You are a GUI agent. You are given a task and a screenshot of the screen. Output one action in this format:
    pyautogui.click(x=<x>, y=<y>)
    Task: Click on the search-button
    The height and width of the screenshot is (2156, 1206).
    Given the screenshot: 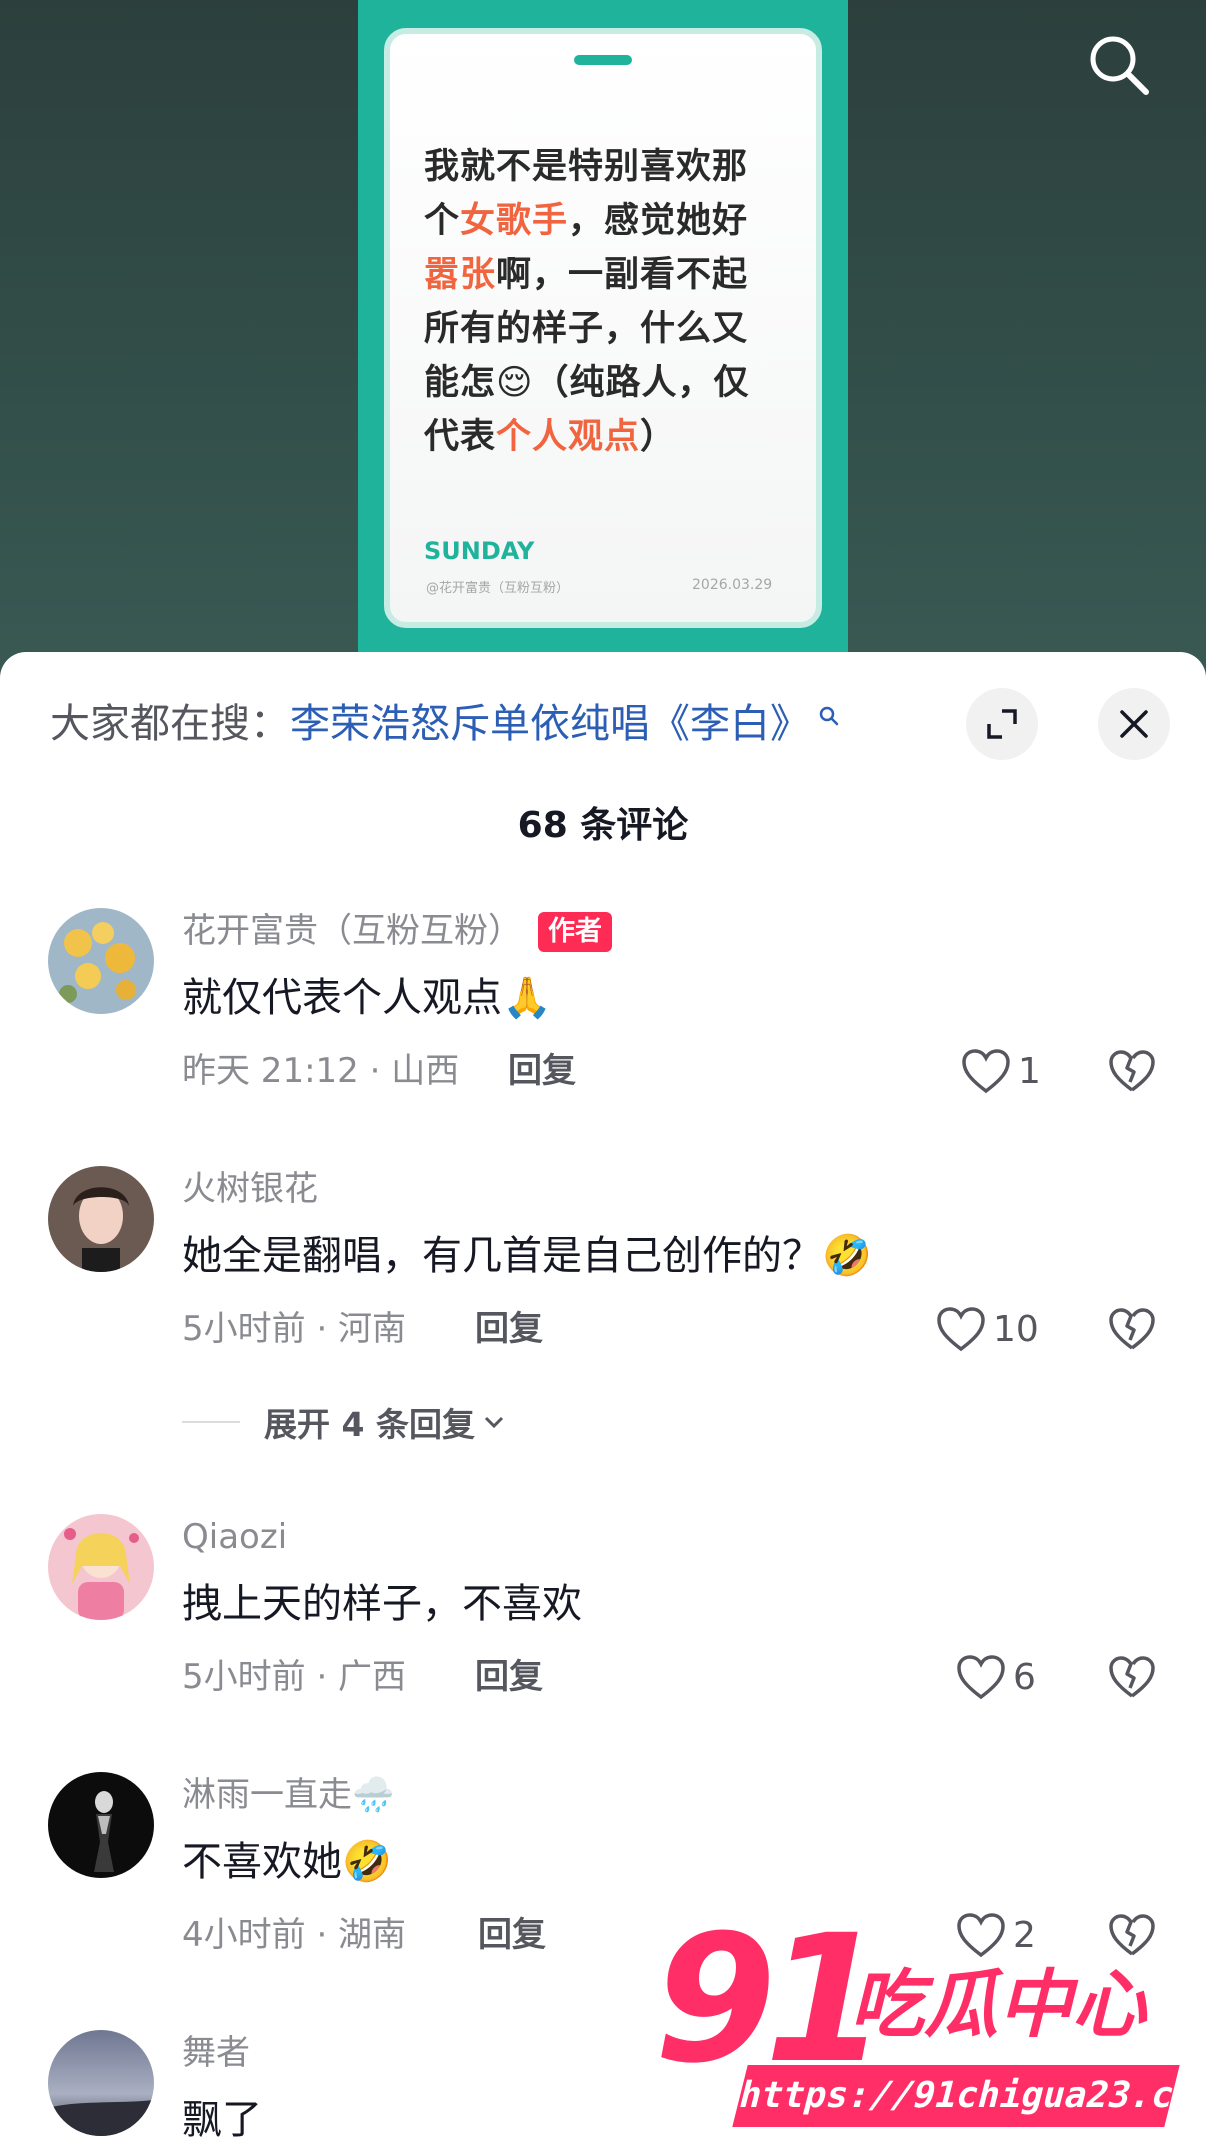 What is the action you would take?
    pyautogui.click(x=1119, y=65)
    